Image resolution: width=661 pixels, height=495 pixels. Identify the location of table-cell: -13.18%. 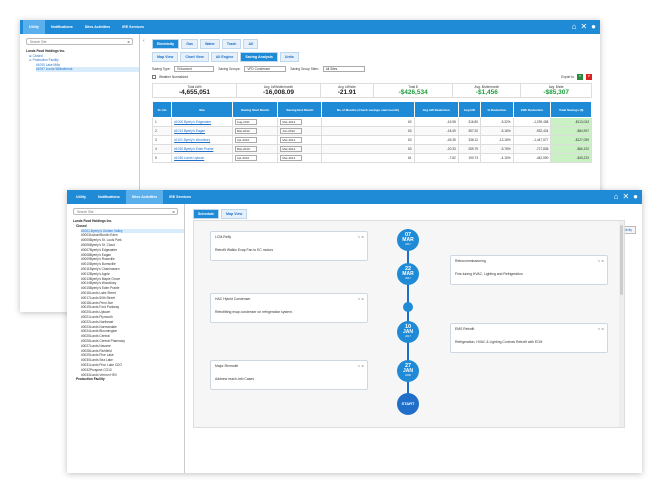
(497, 140).